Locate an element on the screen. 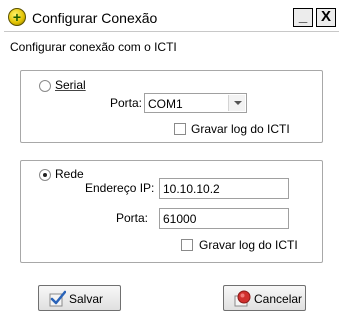 The height and width of the screenshot is (324, 343). plus-circle-icon: + is located at coordinates (17, 17).